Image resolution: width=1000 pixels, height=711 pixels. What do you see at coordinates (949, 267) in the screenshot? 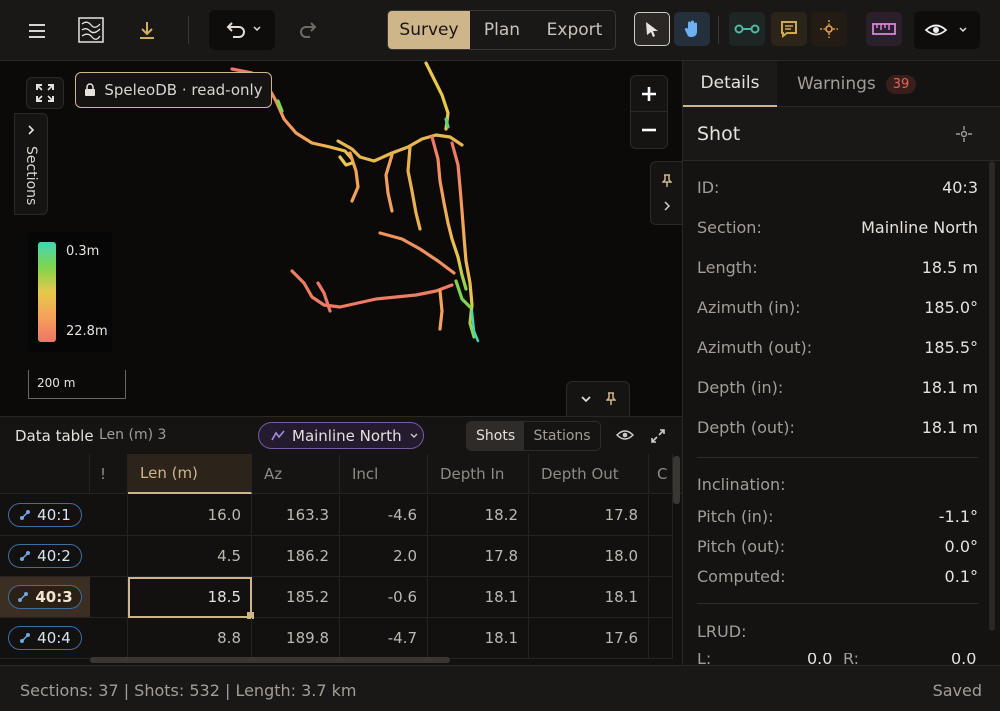
I see `field-value: 18.5 m` at bounding box center [949, 267].